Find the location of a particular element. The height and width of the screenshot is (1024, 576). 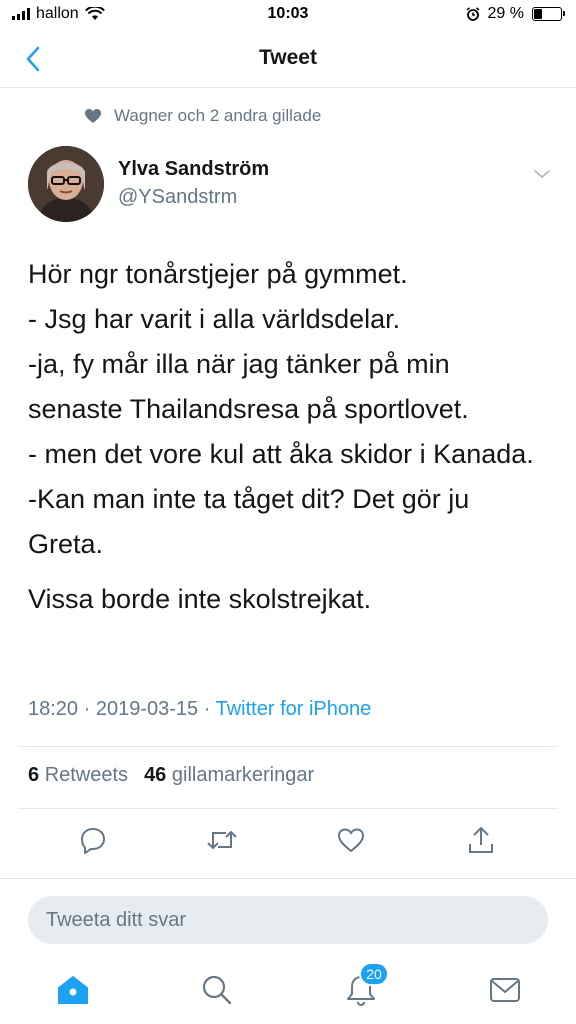

tweet-actions is located at coordinates (288, 840).